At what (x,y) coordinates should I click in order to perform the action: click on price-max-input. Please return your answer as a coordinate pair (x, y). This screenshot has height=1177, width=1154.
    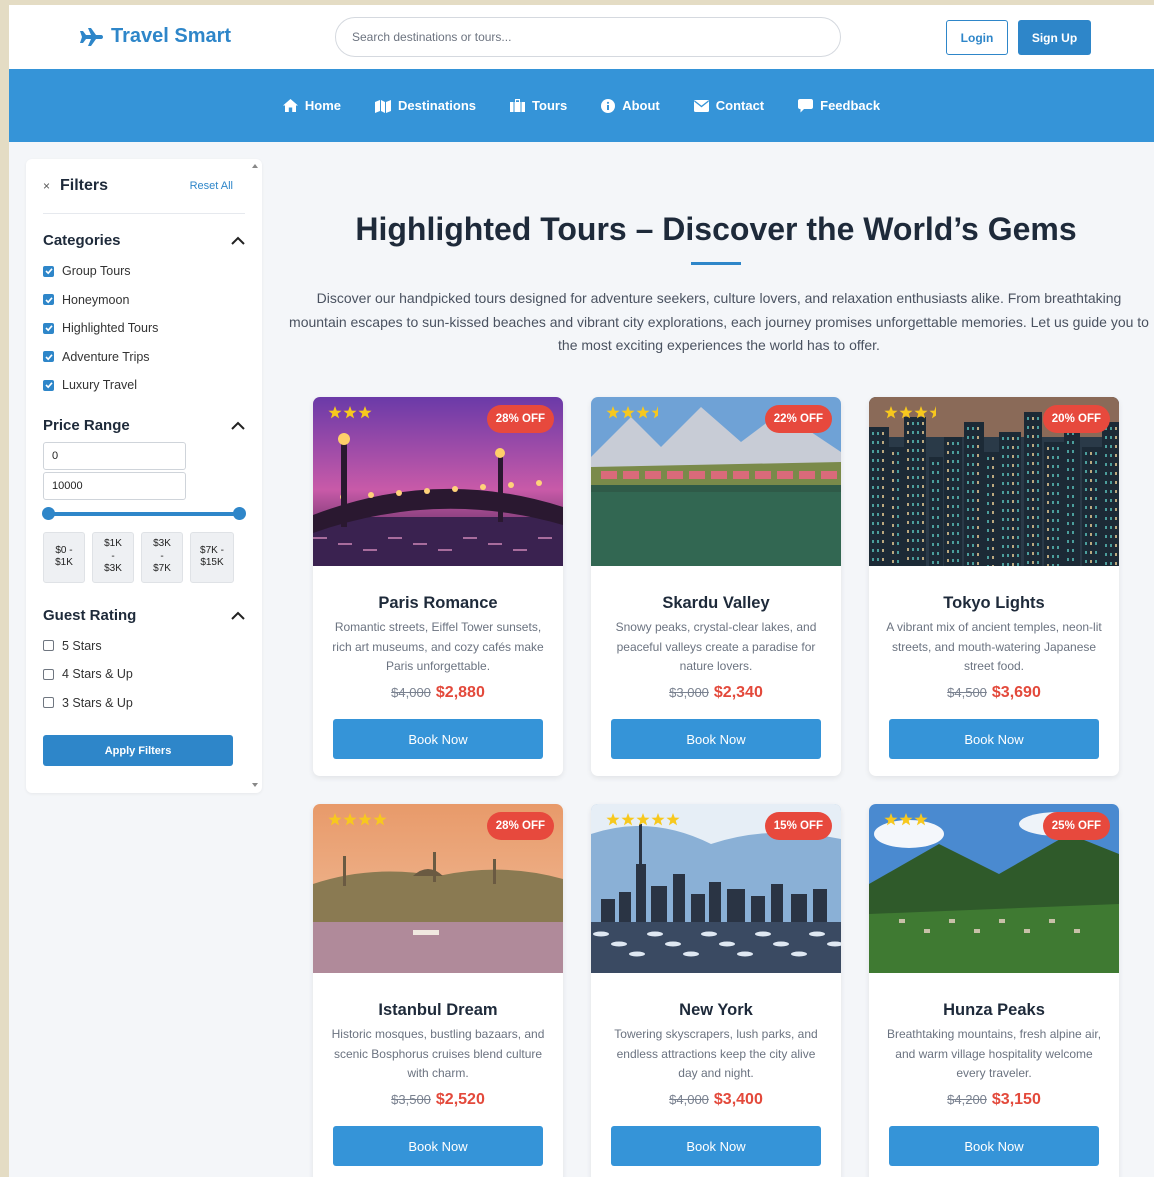
    Looking at the image, I should click on (114, 485).